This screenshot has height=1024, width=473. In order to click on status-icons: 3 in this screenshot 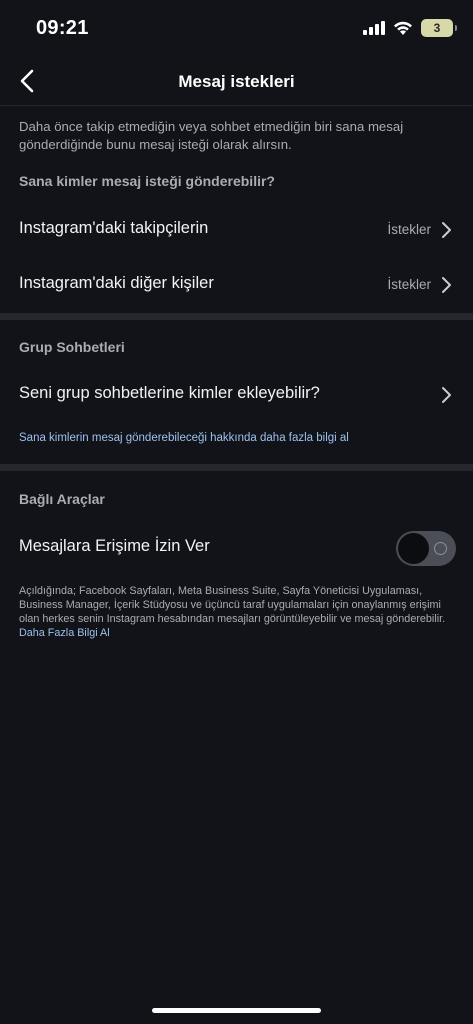, I will do `click(410, 28)`.